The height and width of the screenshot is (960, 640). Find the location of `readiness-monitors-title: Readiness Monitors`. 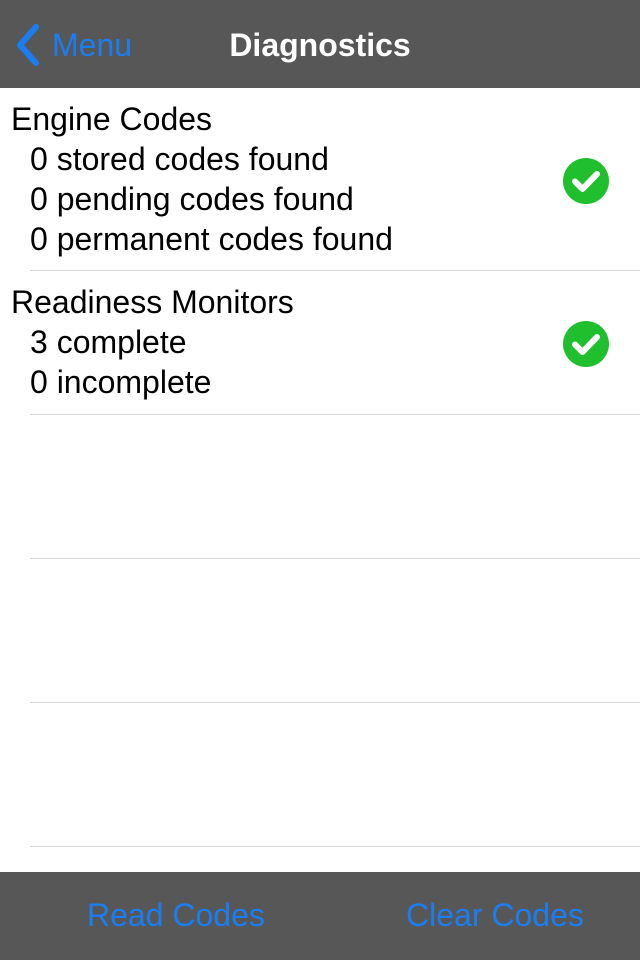

readiness-monitors-title: Readiness Monitors is located at coordinates (152, 302).